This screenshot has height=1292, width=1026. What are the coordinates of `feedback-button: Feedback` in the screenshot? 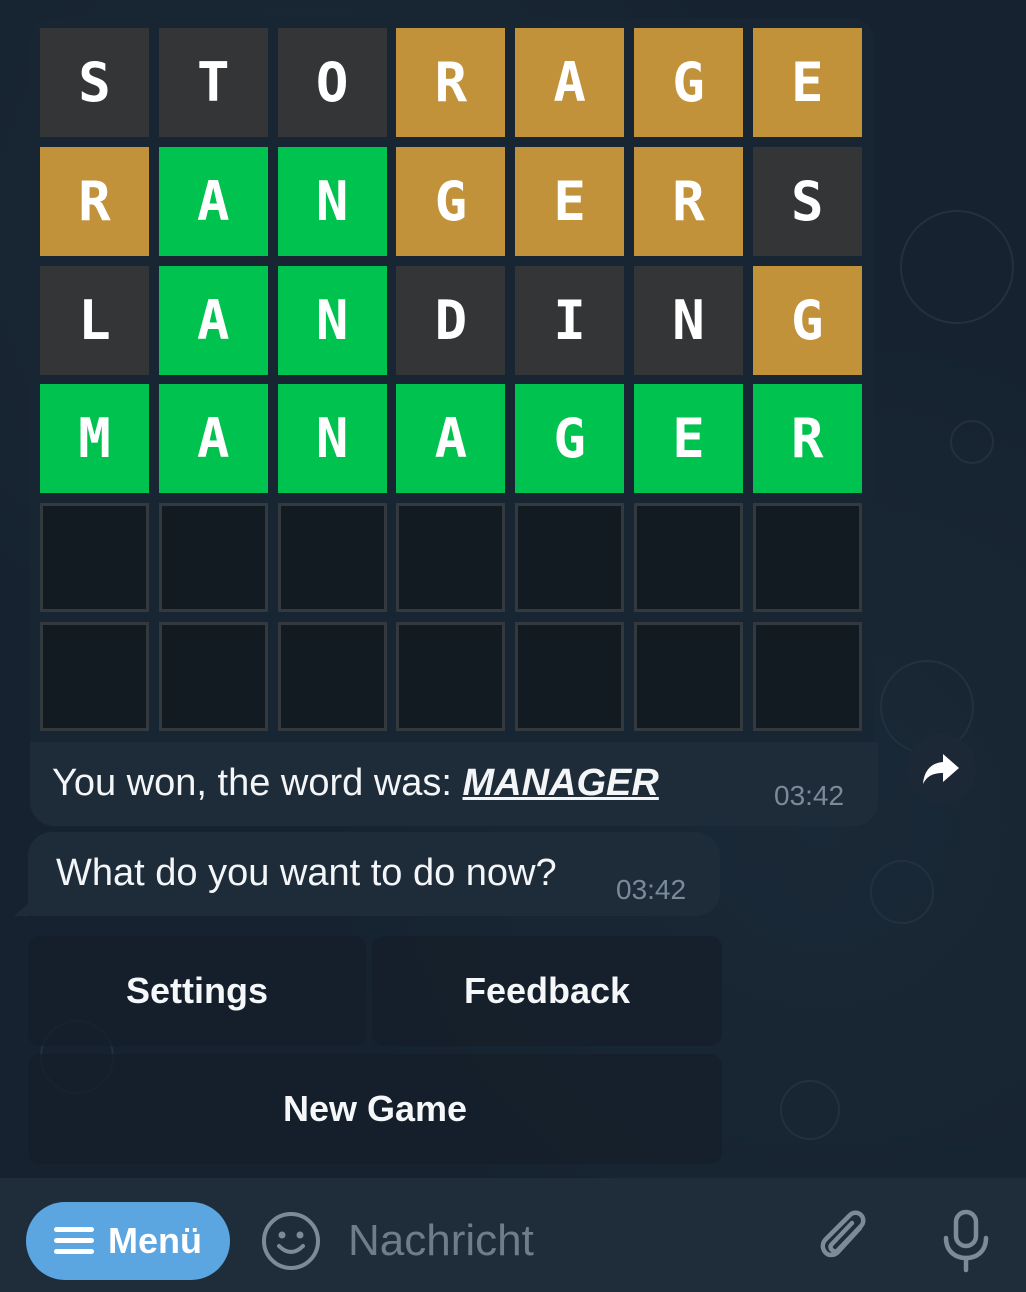 It's located at (547, 991).